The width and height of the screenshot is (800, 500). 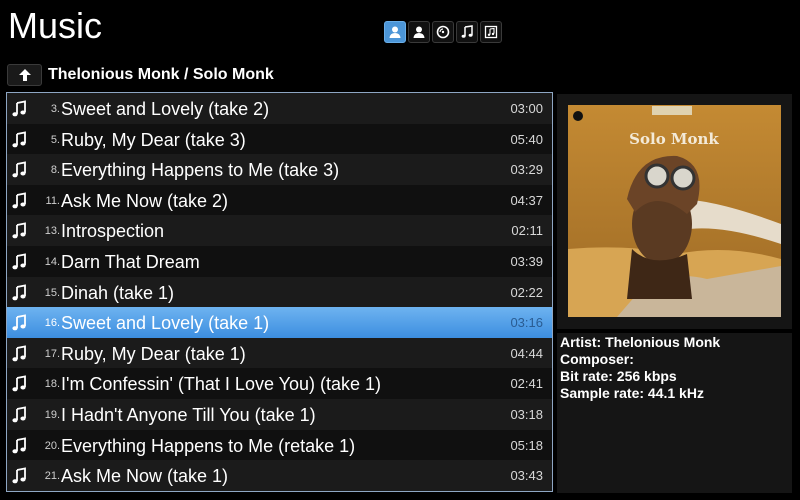 I want to click on view-switcher, so click(x=443, y=32).